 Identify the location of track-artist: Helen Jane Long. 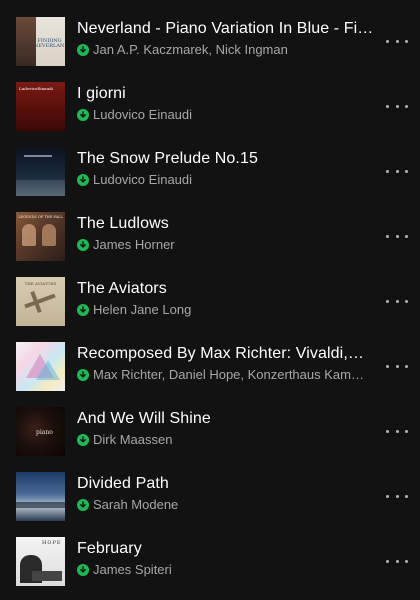
(142, 309).